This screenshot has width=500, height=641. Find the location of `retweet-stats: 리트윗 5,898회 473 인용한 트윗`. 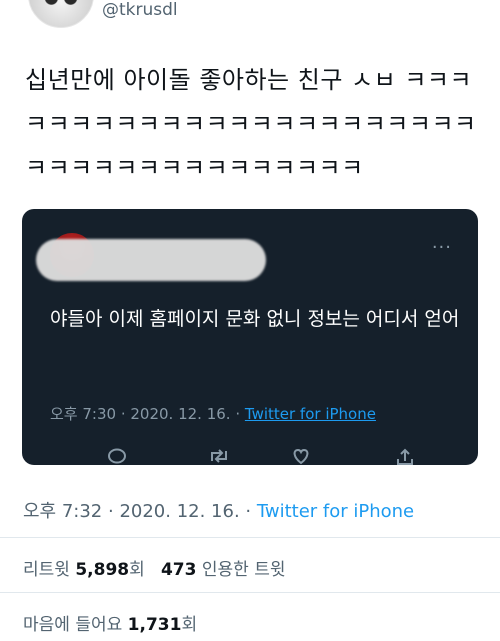

retweet-stats: 리트윗 5,898회 473 인용한 트윗 is located at coordinates (154, 567).